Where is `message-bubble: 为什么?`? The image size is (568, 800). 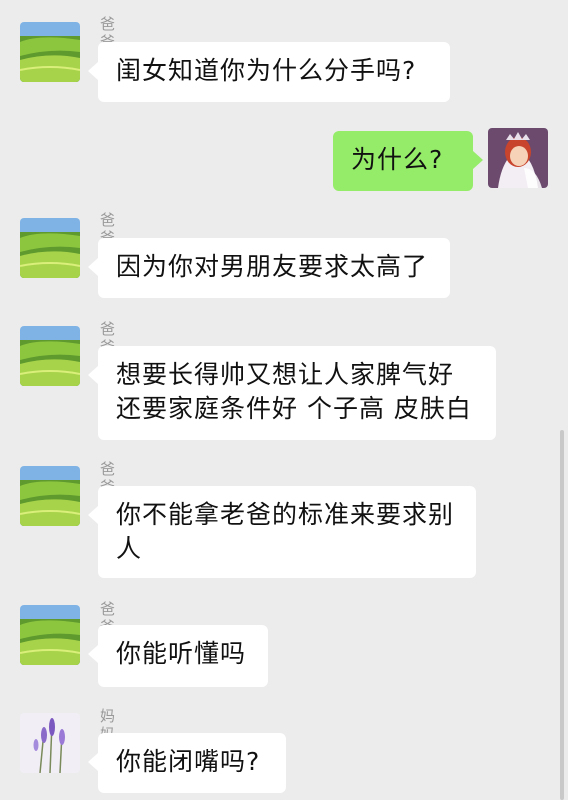
message-bubble: 为什么? is located at coordinates (408, 161).